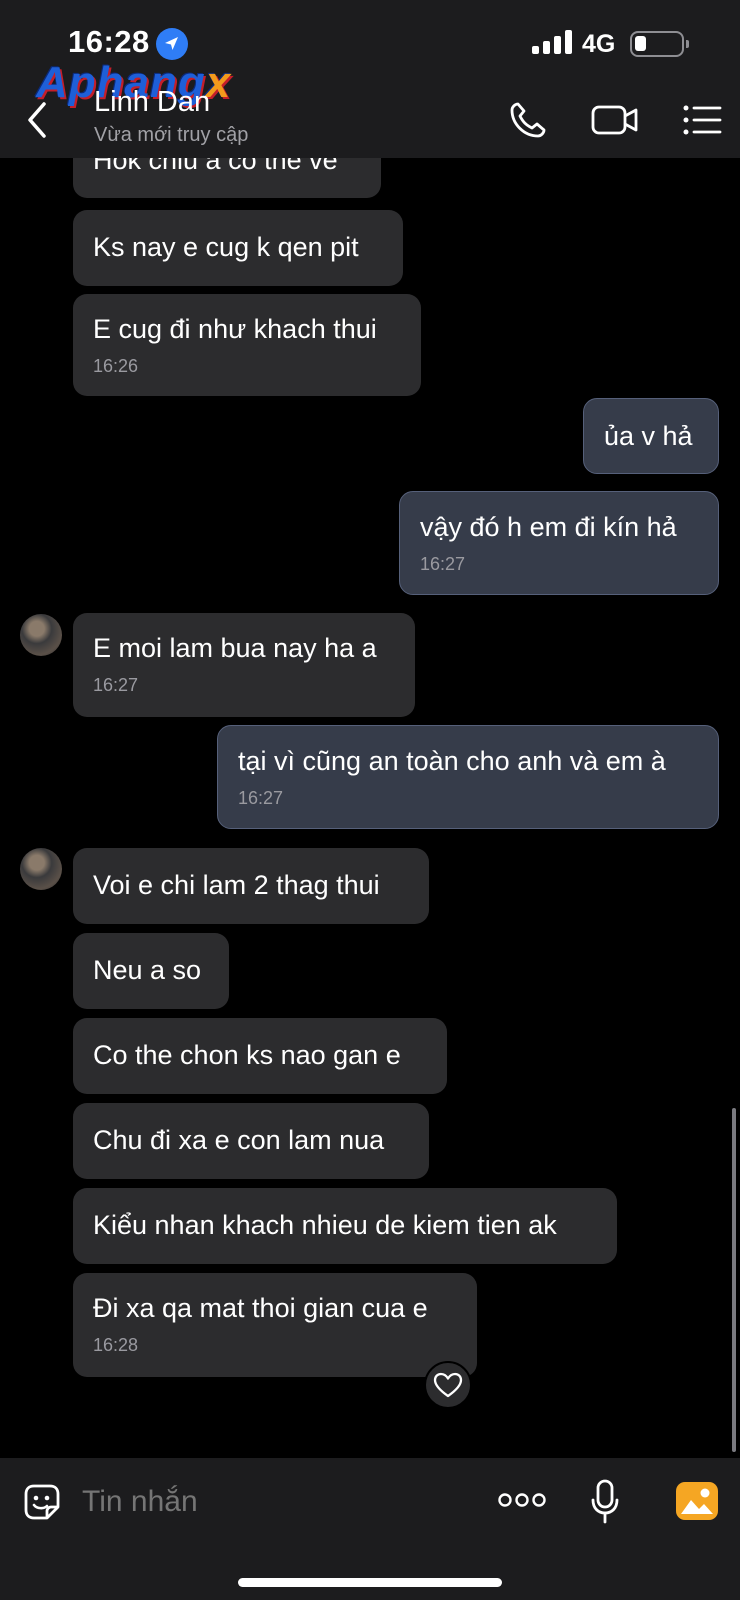 The height and width of the screenshot is (1600, 740). Describe the element at coordinates (275, 1325) in the screenshot. I see `message-bubble-received: Đi xa qa mat thoi gian cua e 16:28` at that location.